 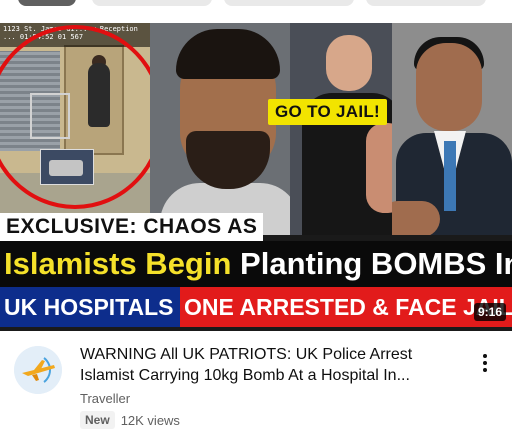 What do you see at coordinates (97, 420) in the screenshot?
I see `new-badge: New` at bounding box center [97, 420].